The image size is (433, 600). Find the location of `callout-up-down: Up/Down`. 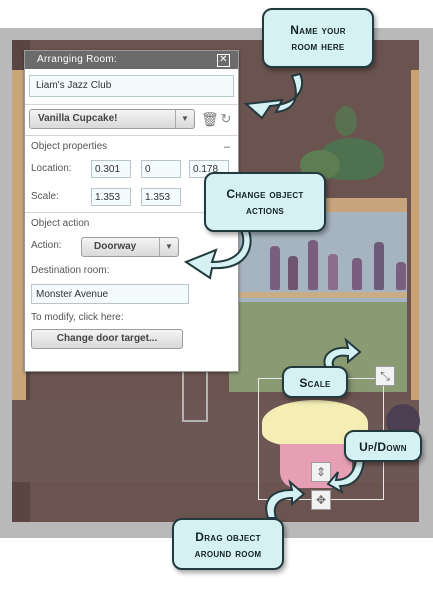

callout-up-down: Up/Down is located at coordinates (383, 446).